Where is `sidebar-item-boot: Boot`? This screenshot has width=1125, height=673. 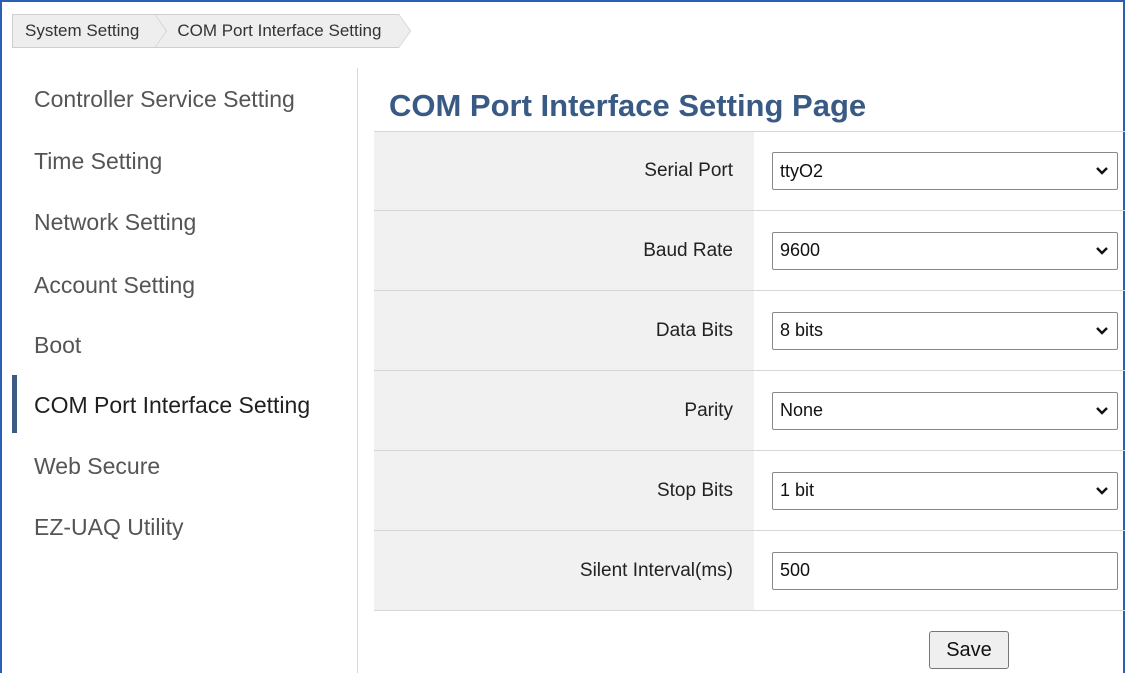
sidebar-item-boot: Boot is located at coordinates (57, 345).